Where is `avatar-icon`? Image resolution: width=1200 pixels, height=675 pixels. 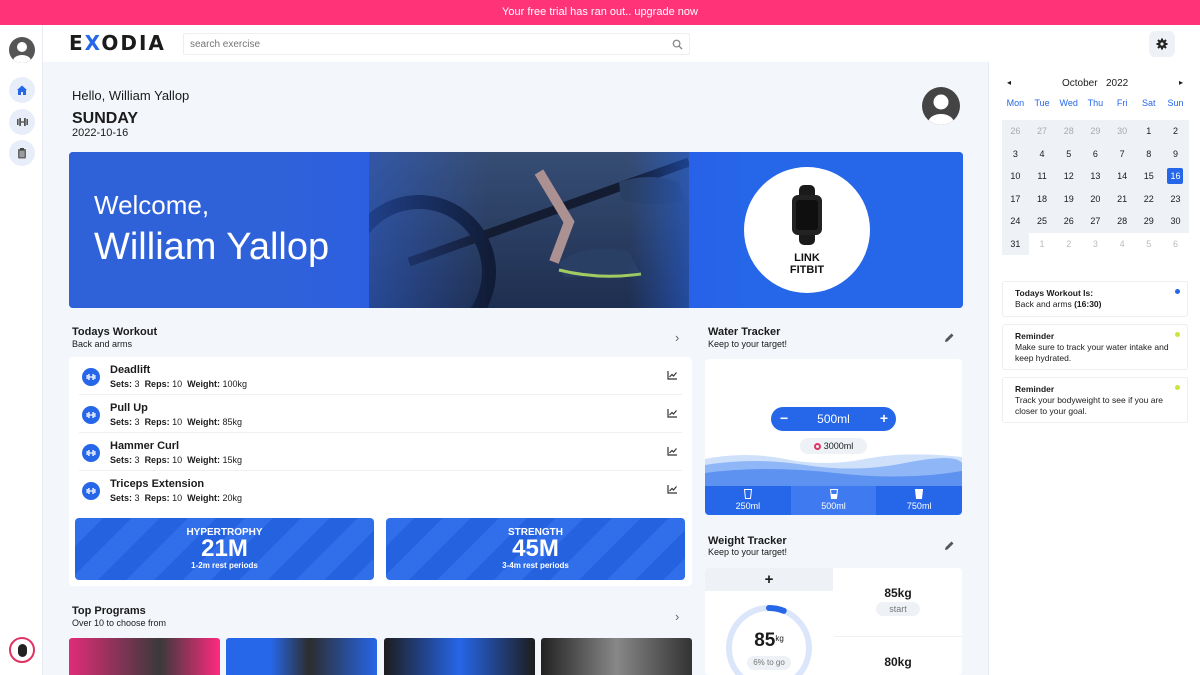
avatar-icon is located at coordinates (941, 109).